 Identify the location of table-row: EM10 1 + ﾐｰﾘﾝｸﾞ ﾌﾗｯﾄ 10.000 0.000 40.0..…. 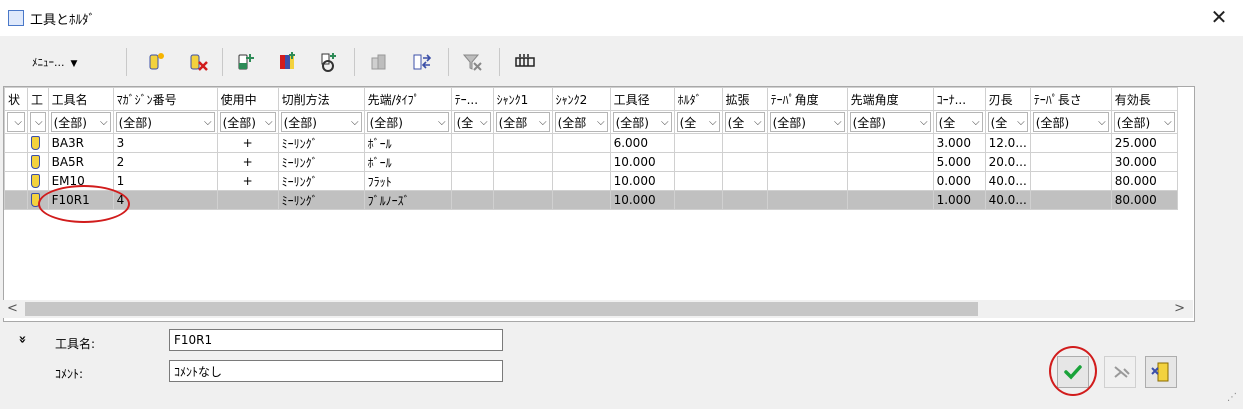
(591, 181).